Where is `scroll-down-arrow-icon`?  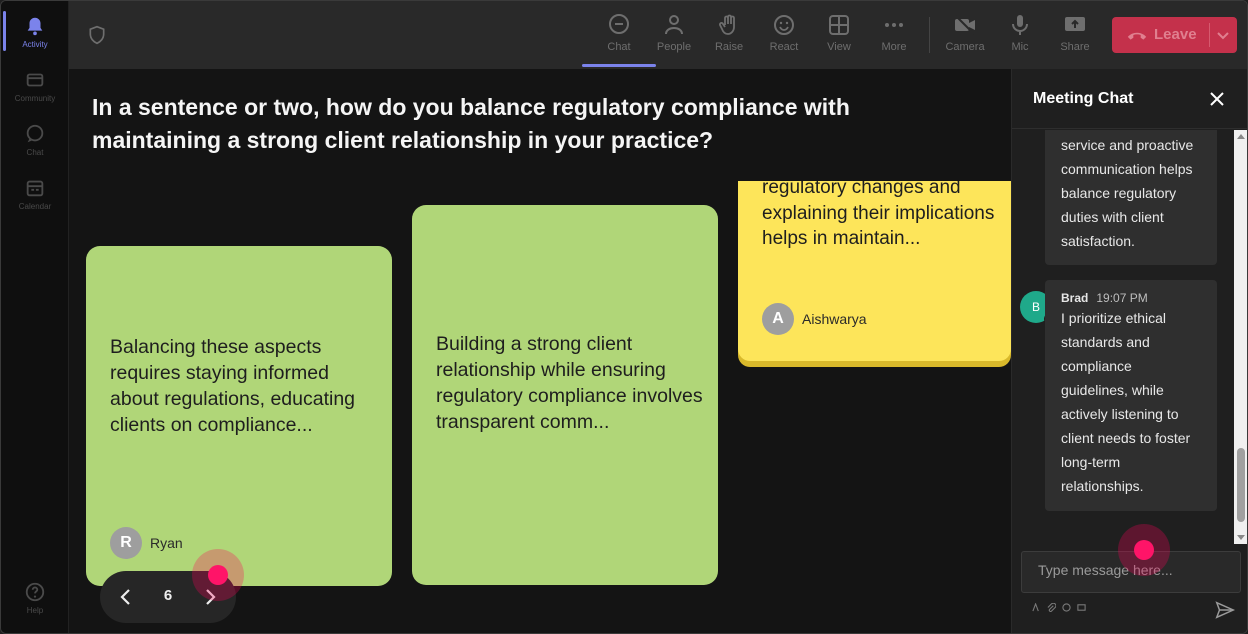 scroll-down-arrow-icon is located at coordinates (1241, 537).